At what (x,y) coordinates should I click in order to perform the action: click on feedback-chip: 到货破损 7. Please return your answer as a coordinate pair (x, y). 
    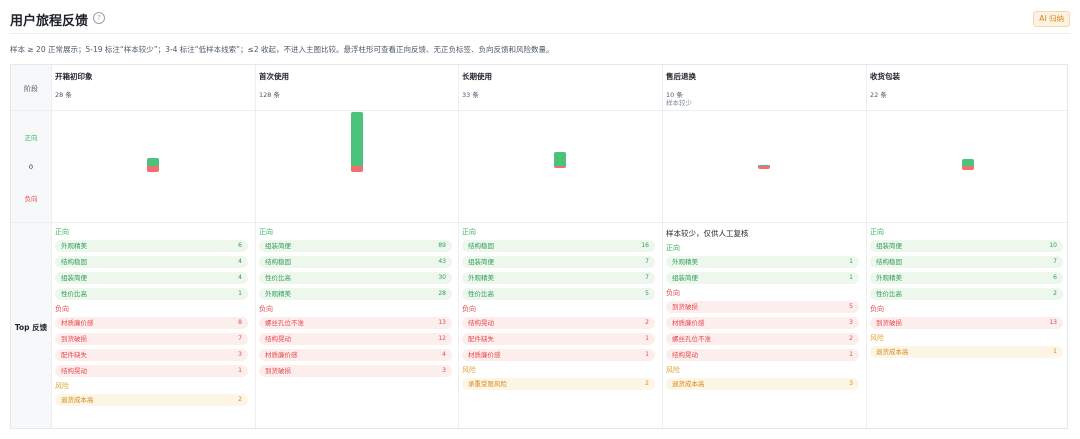
    Looking at the image, I should click on (151, 339).